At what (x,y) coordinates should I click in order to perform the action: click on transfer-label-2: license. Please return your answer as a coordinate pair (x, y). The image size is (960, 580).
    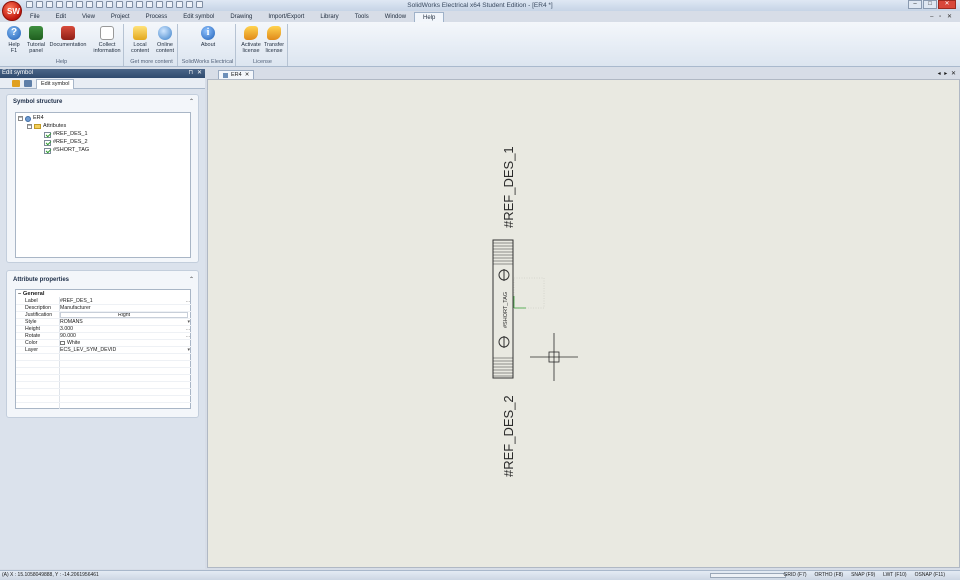
    Looking at the image, I should click on (274, 51).